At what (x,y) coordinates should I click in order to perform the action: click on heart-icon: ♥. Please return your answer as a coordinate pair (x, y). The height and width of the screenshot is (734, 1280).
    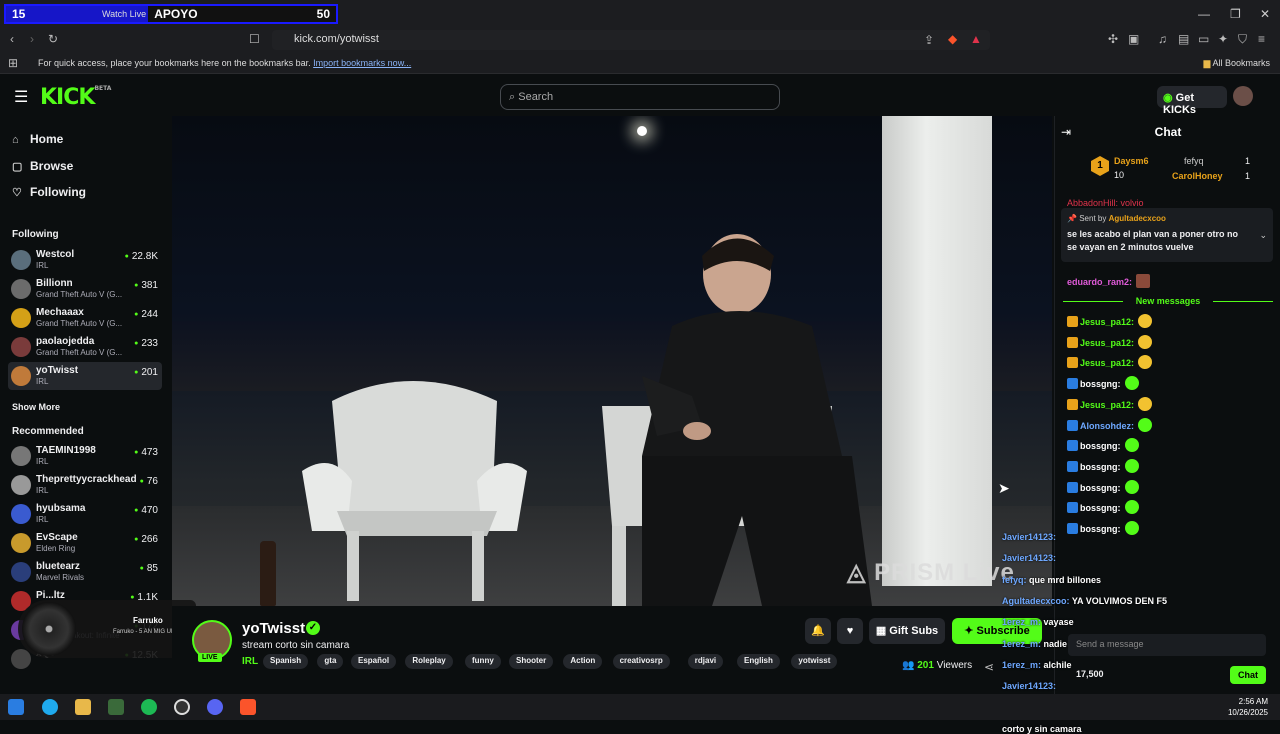
    Looking at the image, I should click on (850, 631).